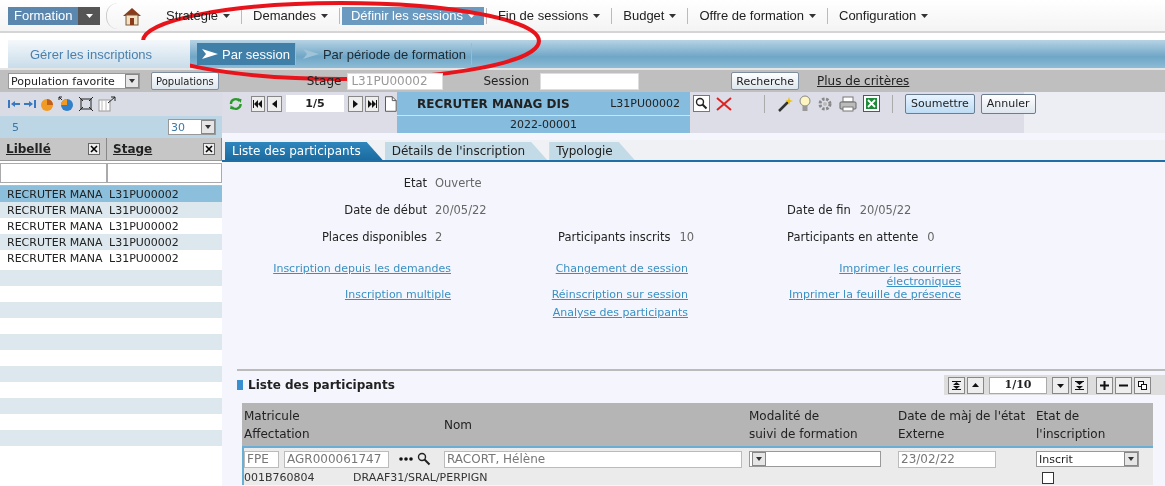  What do you see at coordinates (1008, 103) in the screenshot?
I see `cancel-button: Annuler` at bounding box center [1008, 103].